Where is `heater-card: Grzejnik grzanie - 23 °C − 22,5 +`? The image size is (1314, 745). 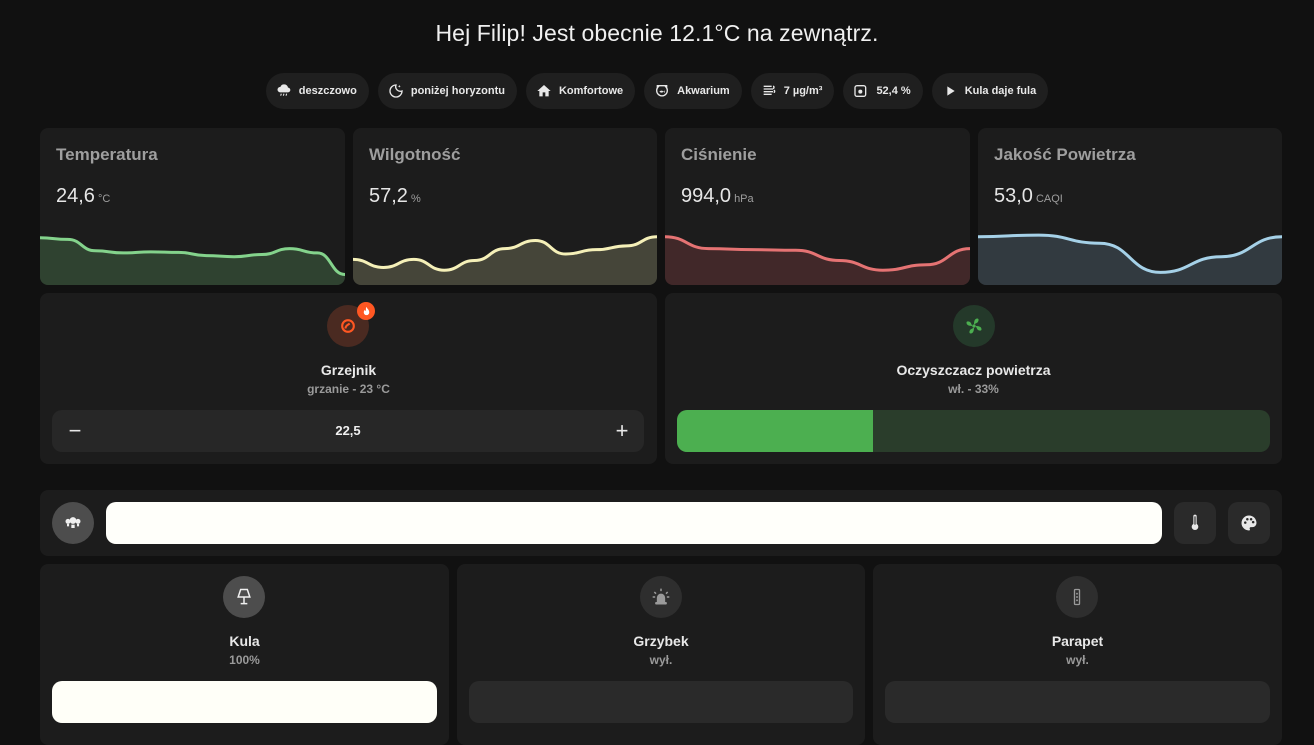
heater-card: Grzejnik grzanie - 23 °C − 22,5 + is located at coordinates (348, 378).